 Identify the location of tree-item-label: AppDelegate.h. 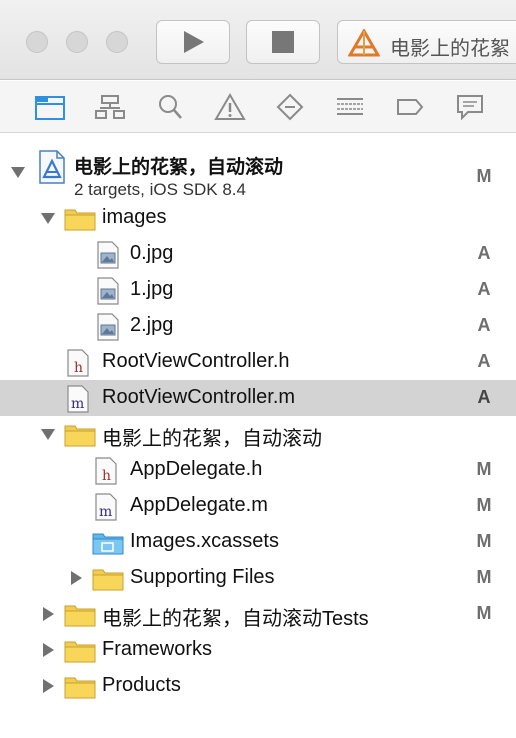
(196, 469).